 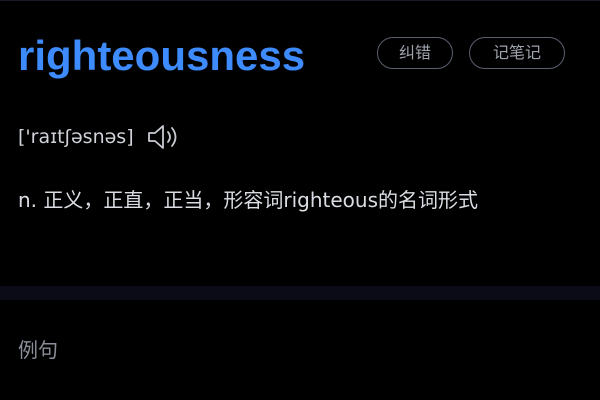 What do you see at coordinates (248, 200) in the screenshot?
I see `definition-text: n. 正义，正直，正当，形容词righteous的名词形式` at bounding box center [248, 200].